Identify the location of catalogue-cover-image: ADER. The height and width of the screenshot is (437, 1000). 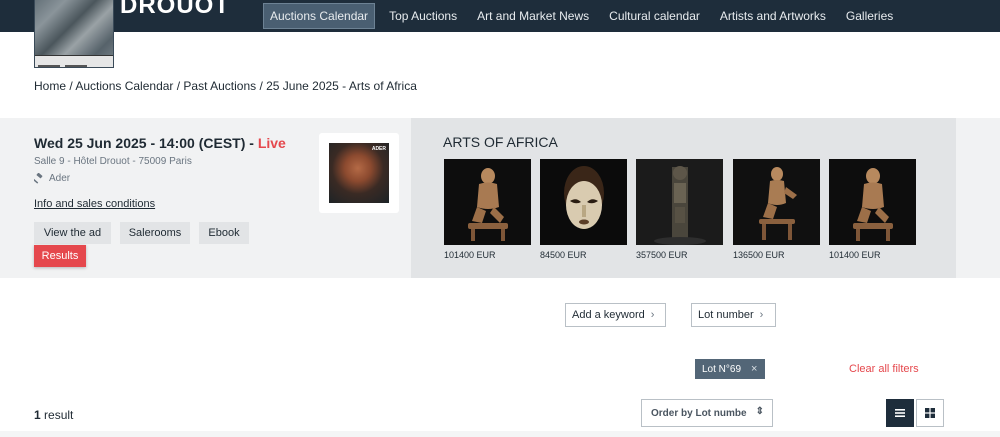
(359, 173).